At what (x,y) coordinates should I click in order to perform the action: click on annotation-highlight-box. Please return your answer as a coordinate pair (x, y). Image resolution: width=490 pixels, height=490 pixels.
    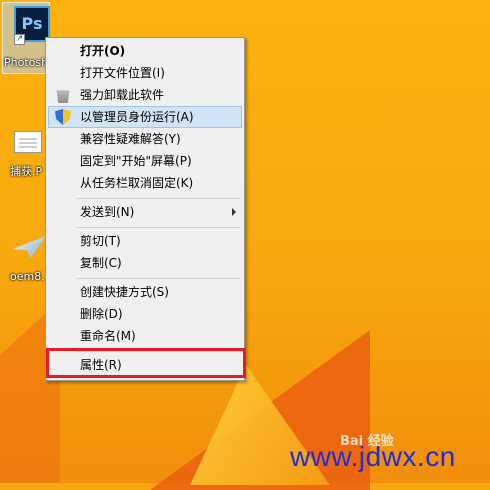
    Looking at the image, I should click on (146, 363).